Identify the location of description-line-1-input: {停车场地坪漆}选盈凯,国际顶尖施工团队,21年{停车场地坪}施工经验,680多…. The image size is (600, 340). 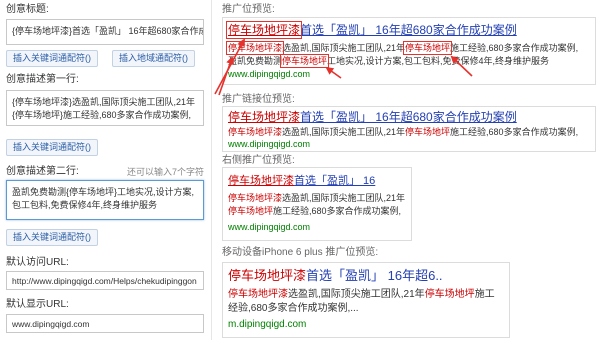
(105, 108).